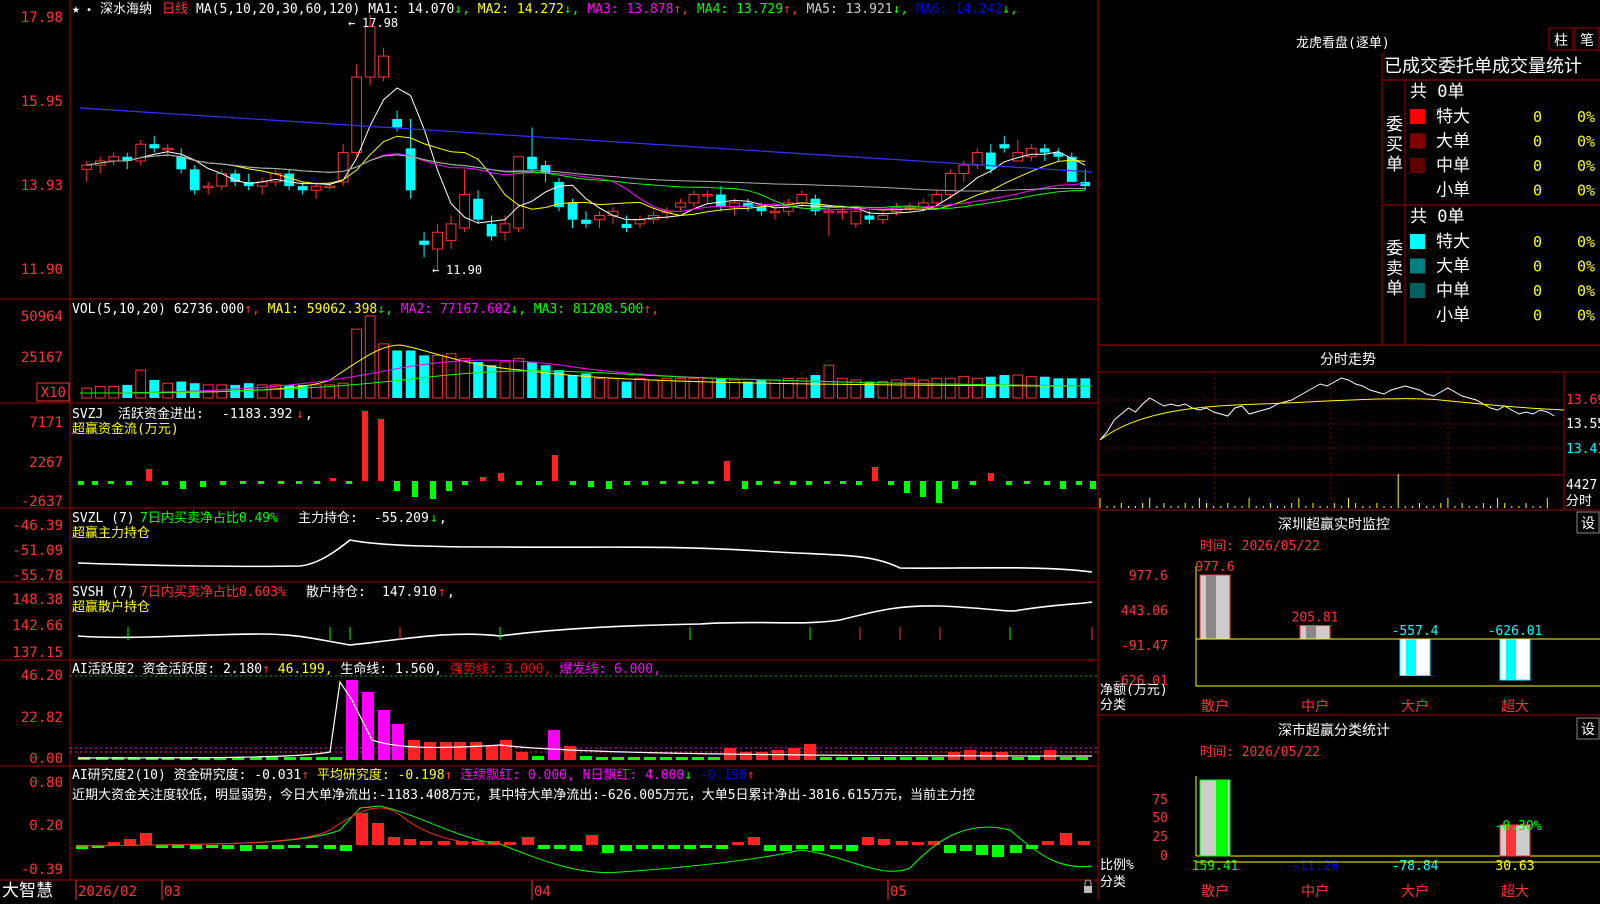 The height and width of the screenshot is (904, 1600). Describe the element at coordinates (1537, 142) in the screenshot. I see `buy-rows-count-1: 0` at that location.